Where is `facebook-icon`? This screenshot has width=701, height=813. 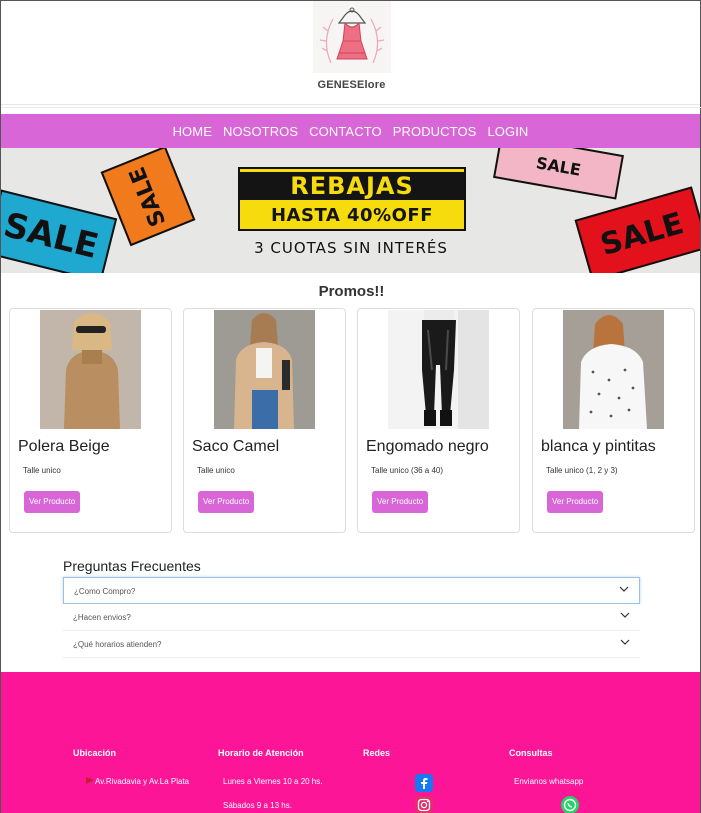 facebook-icon is located at coordinates (424, 783).